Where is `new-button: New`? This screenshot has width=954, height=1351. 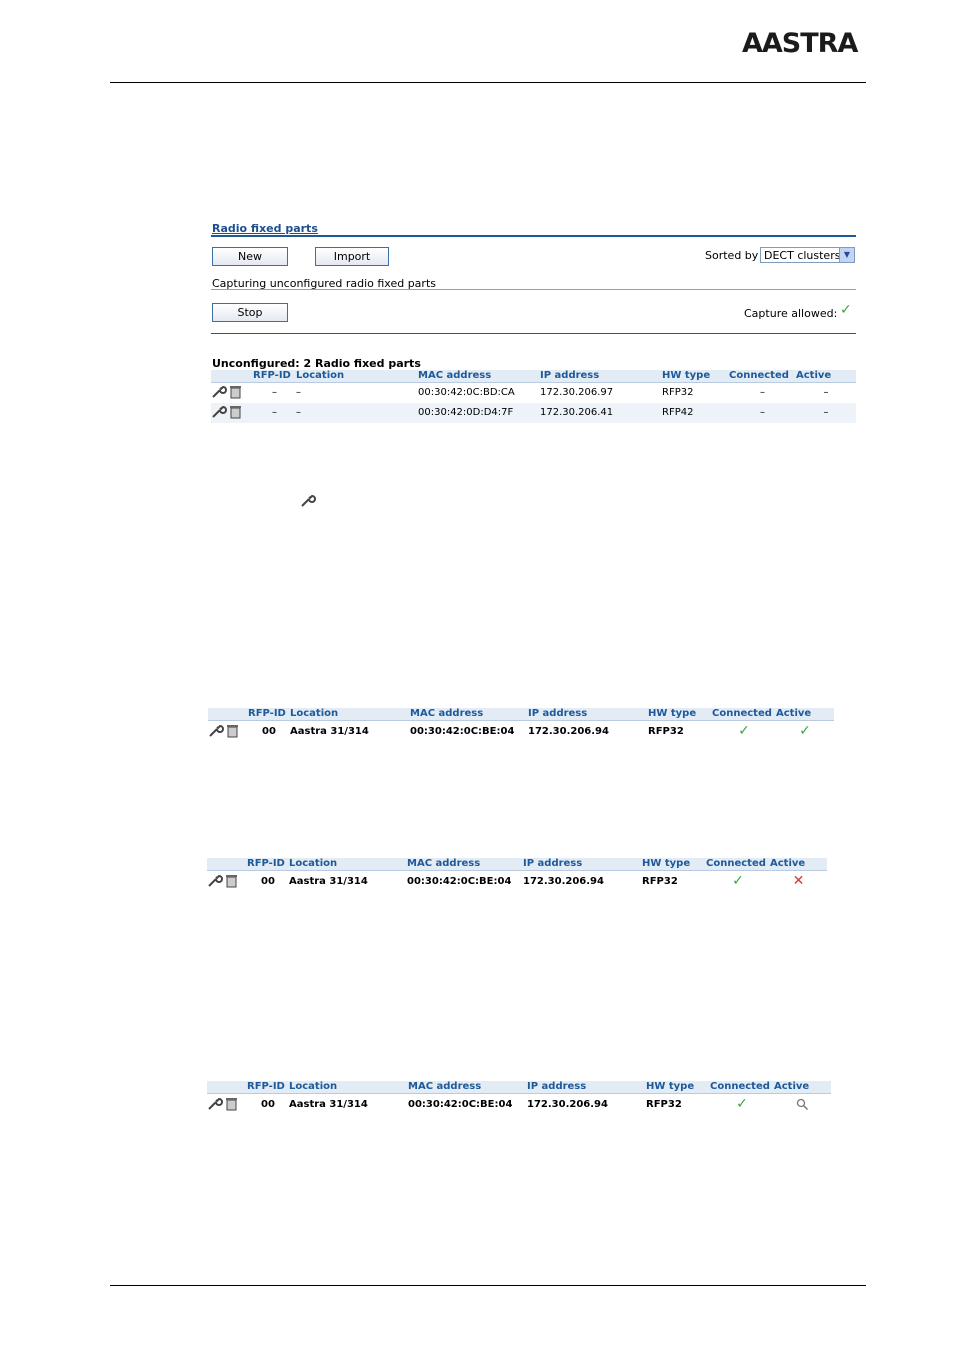 new-button: New is located at coordinates (250, 256).